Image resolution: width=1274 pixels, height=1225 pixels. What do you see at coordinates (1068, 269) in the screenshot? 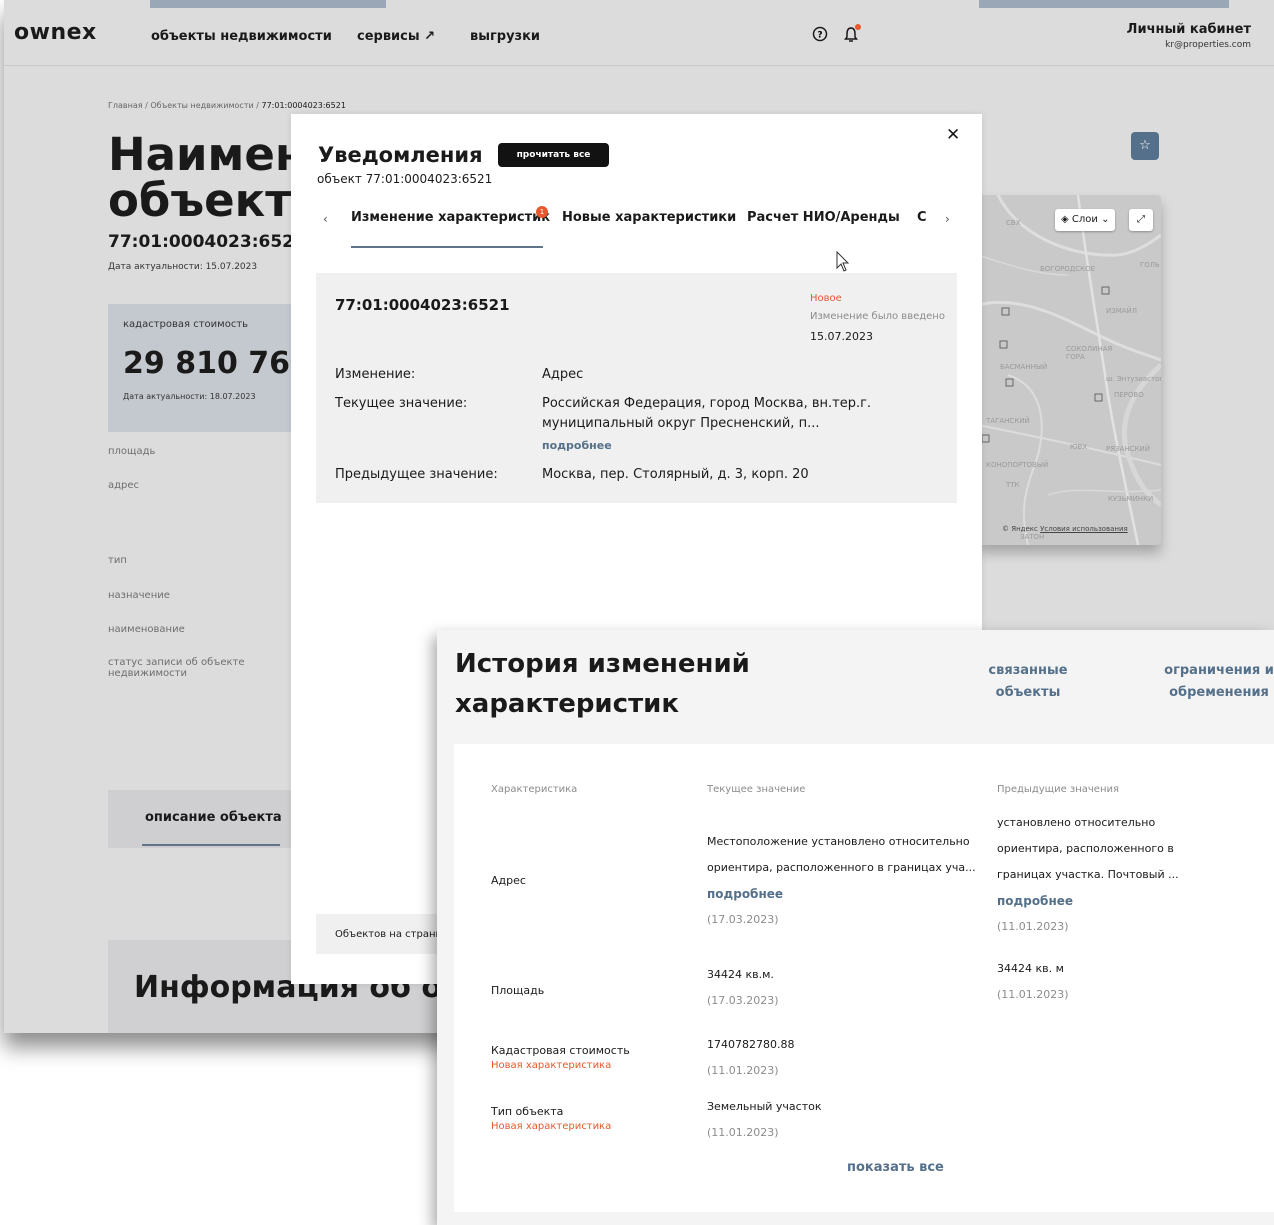
I see `map-label: БОГОРОДСКОЕ` at bounding box center [1068, 269].